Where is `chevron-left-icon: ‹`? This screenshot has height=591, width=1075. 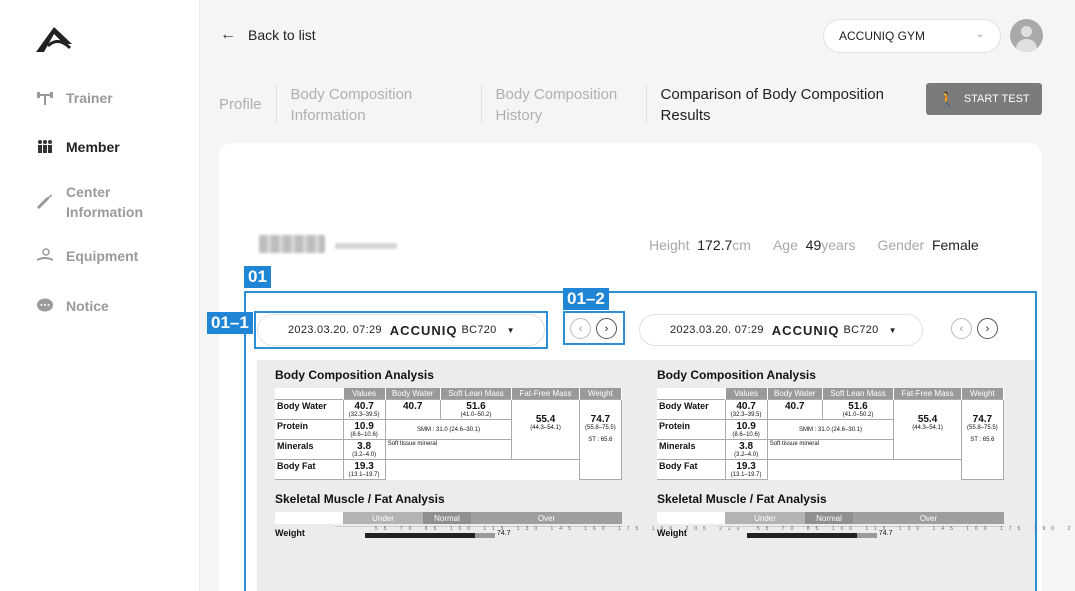 chevron-left-icon: ‹ is located at coordinates (580, 328).